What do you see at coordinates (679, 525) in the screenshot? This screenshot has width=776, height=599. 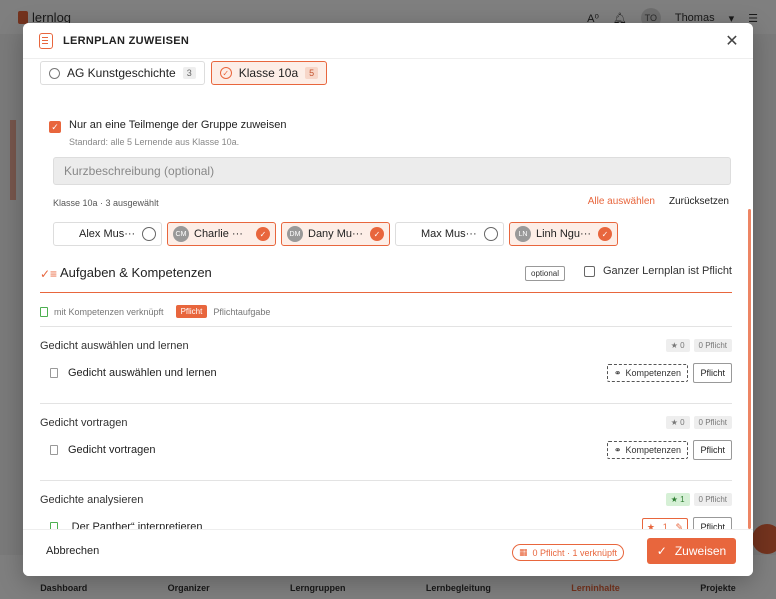 I see `pencil-icon: ✎` at bounding box center [679, 525].